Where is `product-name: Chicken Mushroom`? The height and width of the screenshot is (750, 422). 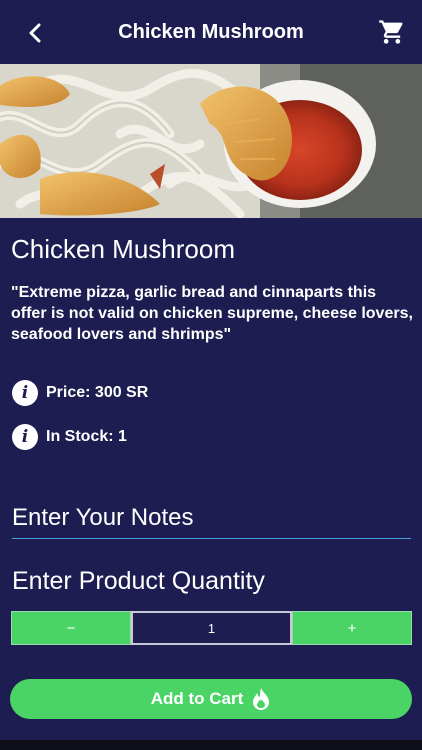 product-name: Chicken Mushroom is located at coordinates (123, 249).